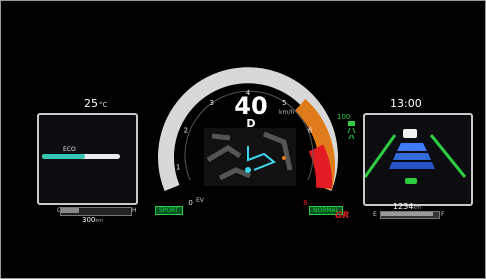  I want to click on range-value: 300, so click(89, 220).